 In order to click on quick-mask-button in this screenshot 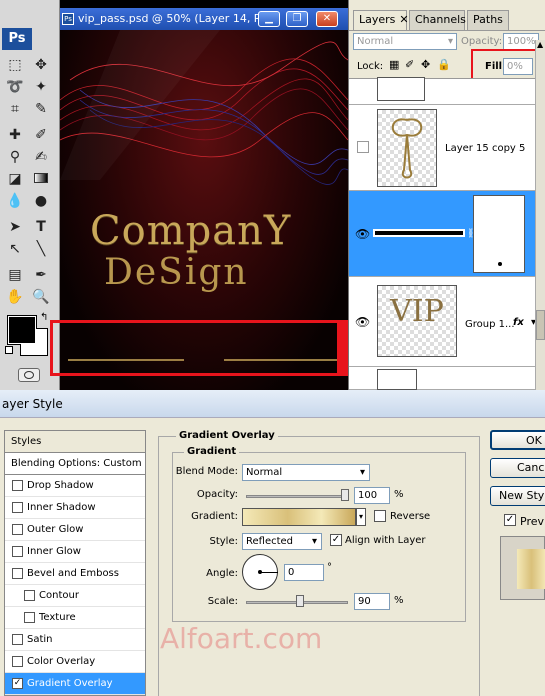, I will do `click(29, 375)`.